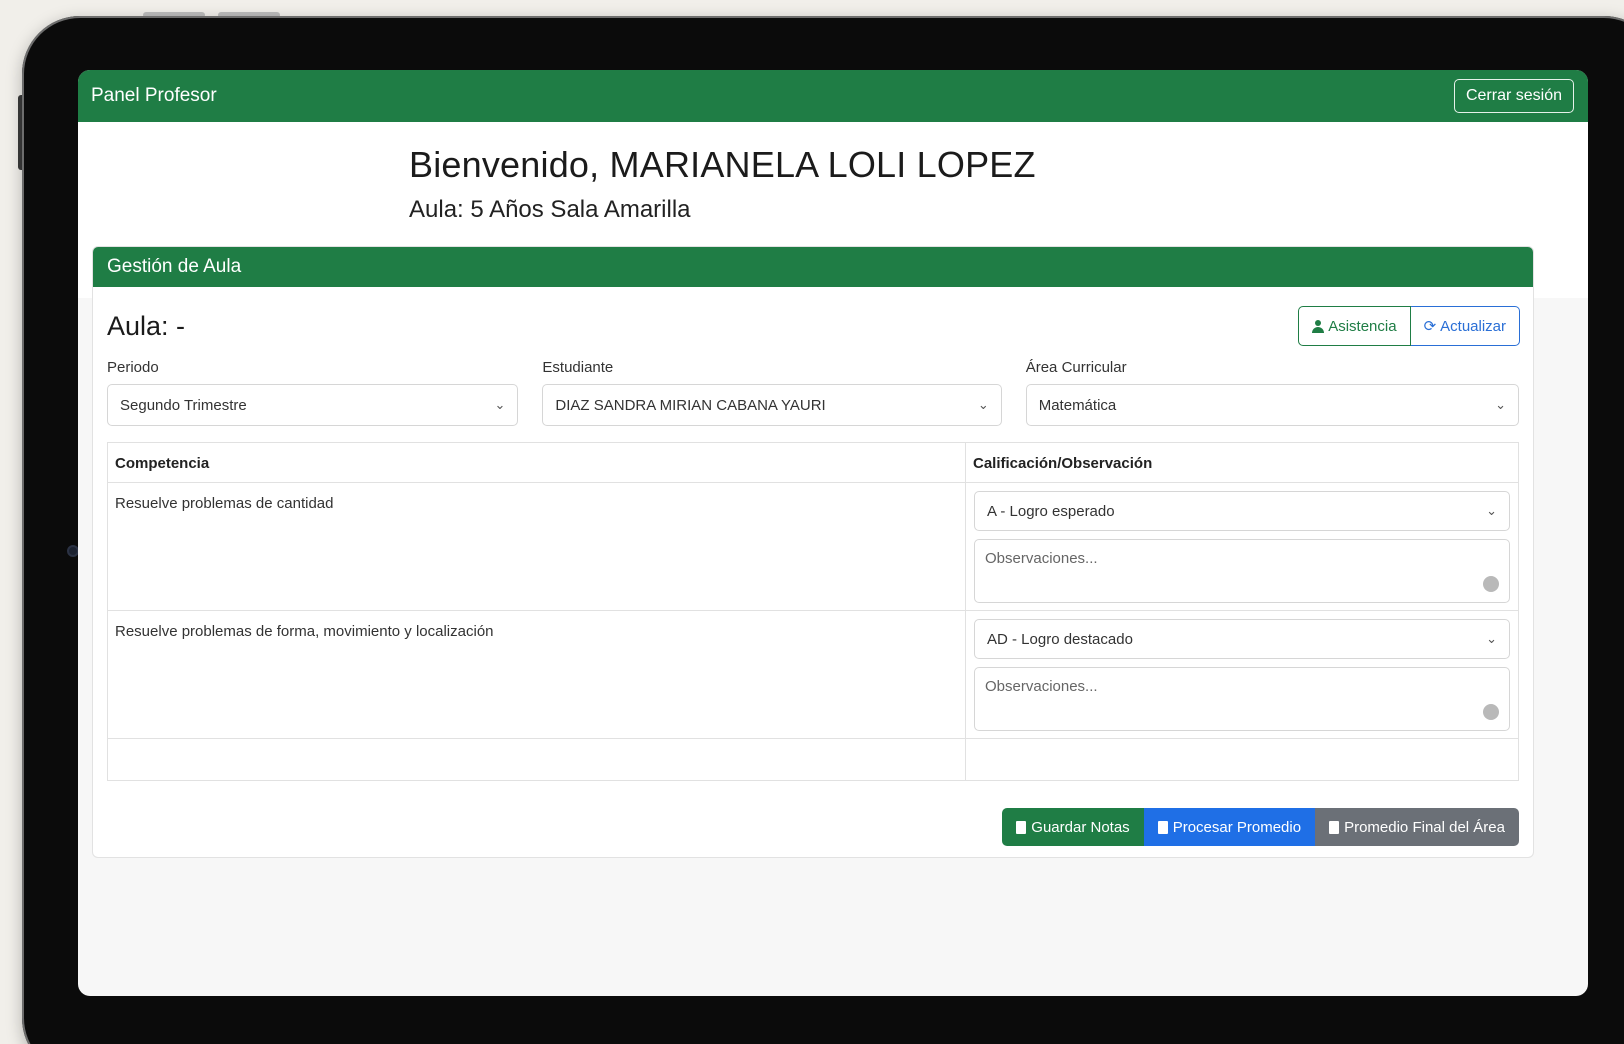  I want to click on table-header-row: Competencia Calificación/Observación, so click(813, 462).